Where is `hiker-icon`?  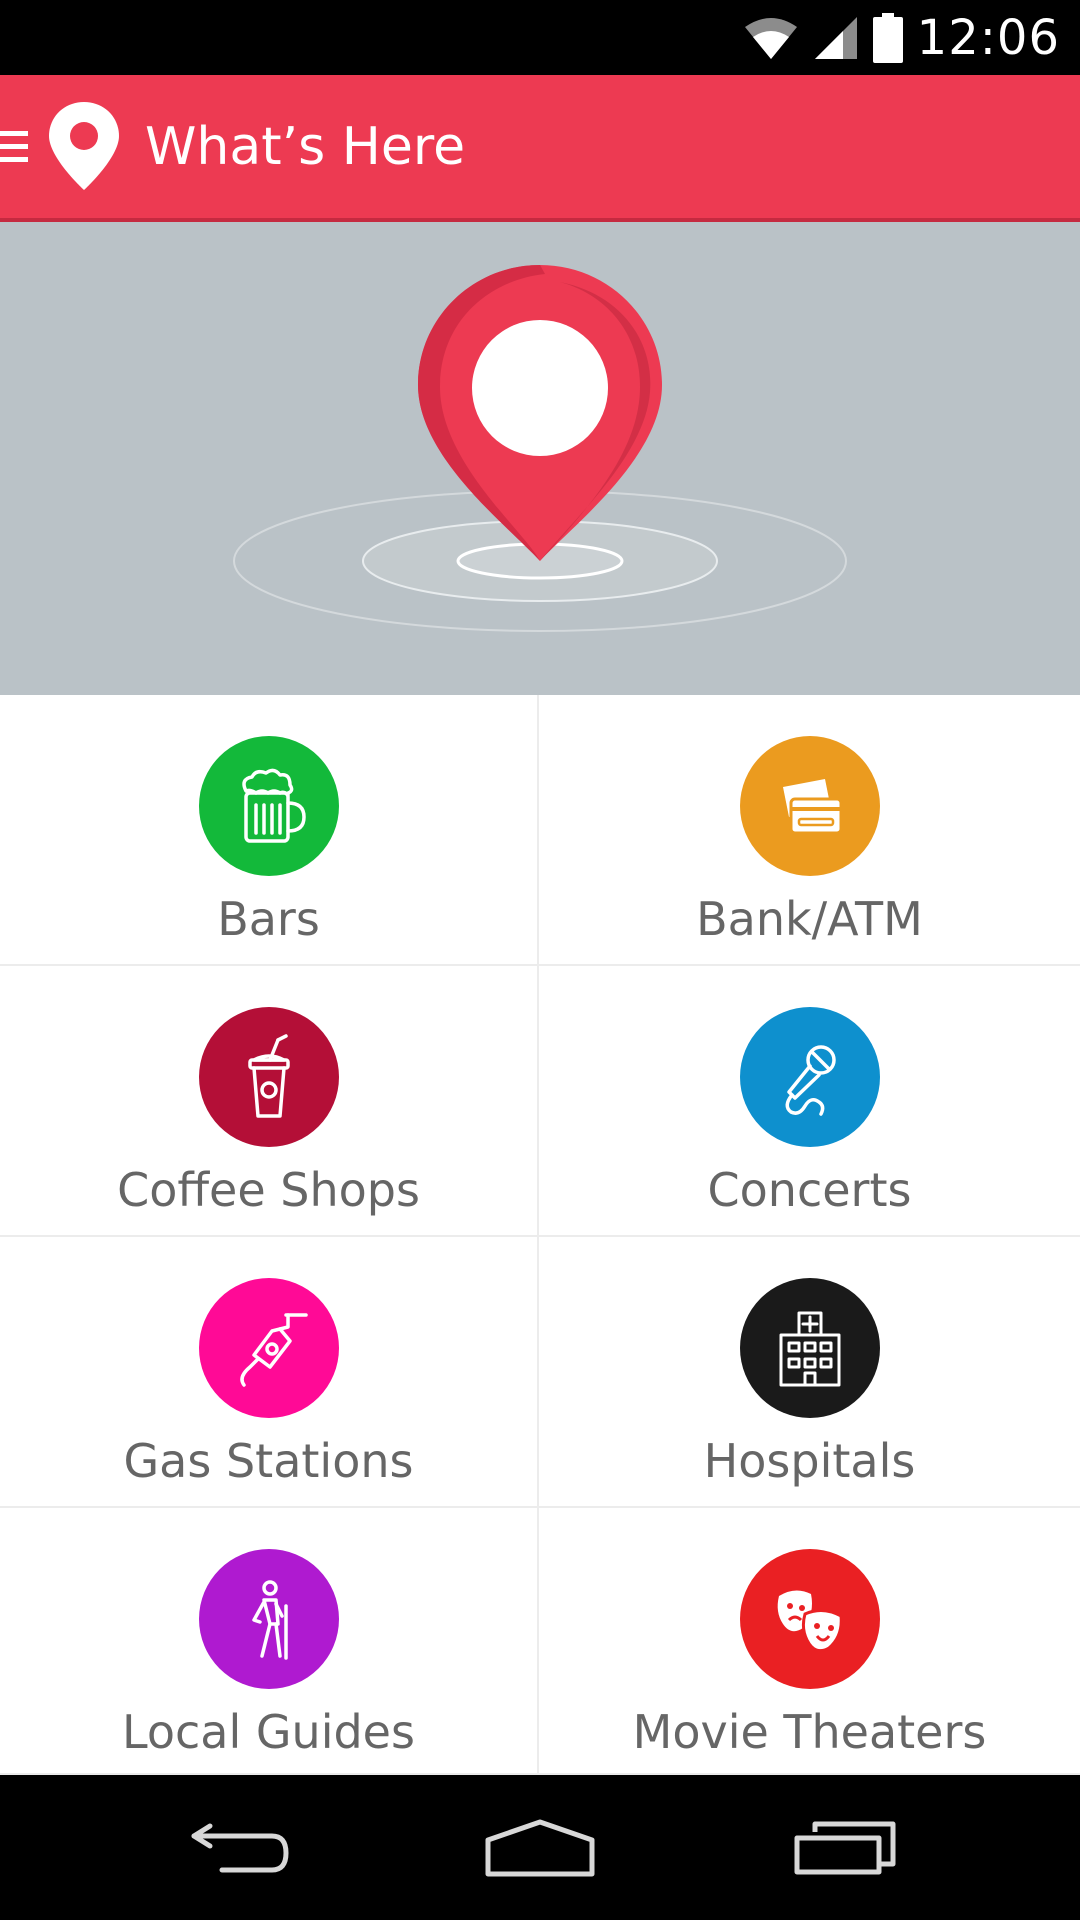
hiker-icon is located at coordinates (268, 1619).